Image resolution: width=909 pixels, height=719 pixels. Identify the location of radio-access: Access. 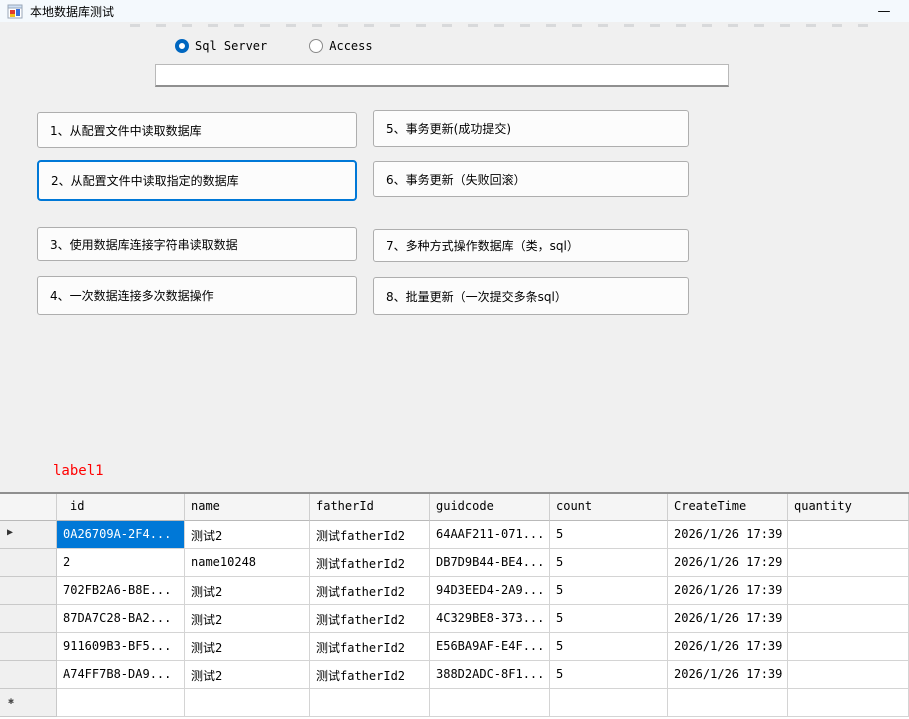
(341, 46).